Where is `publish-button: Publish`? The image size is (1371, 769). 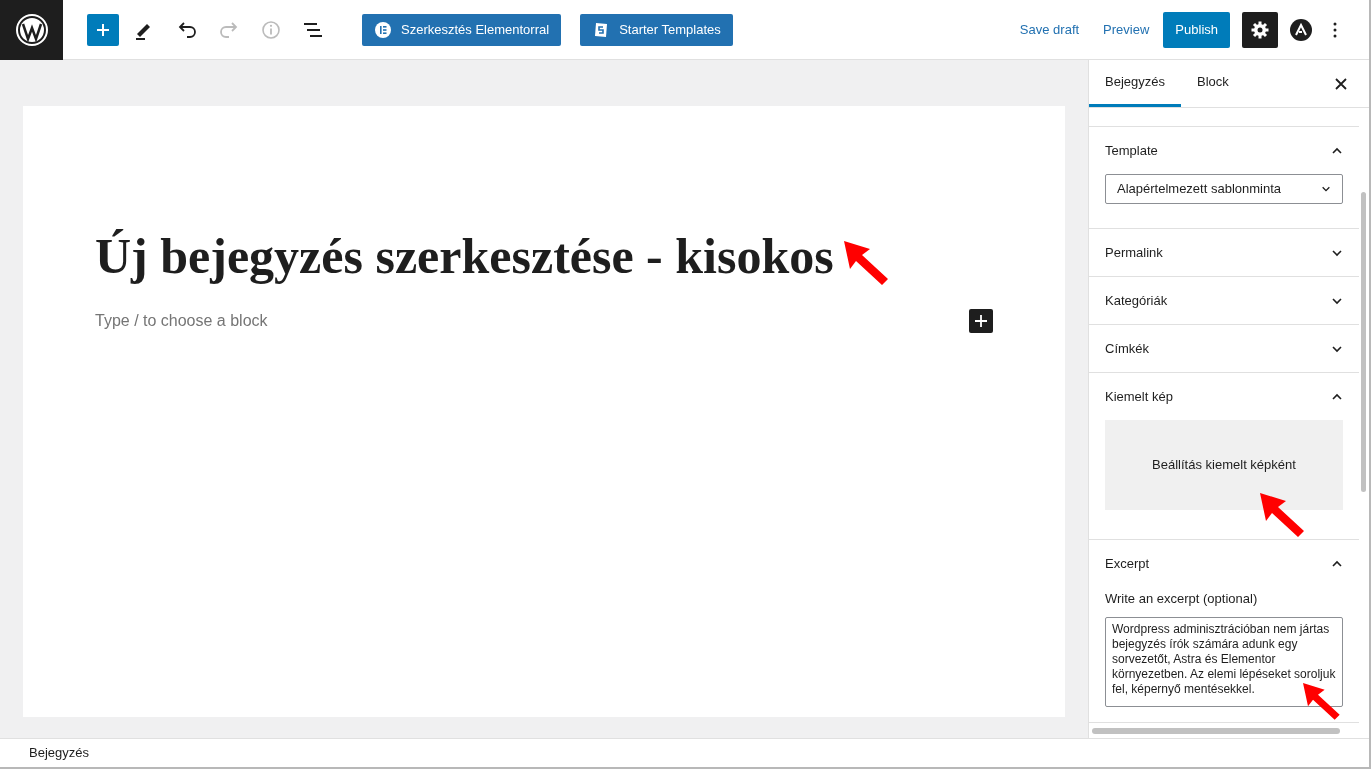 publish-button: Publish is located at coordinates (1196, 29).